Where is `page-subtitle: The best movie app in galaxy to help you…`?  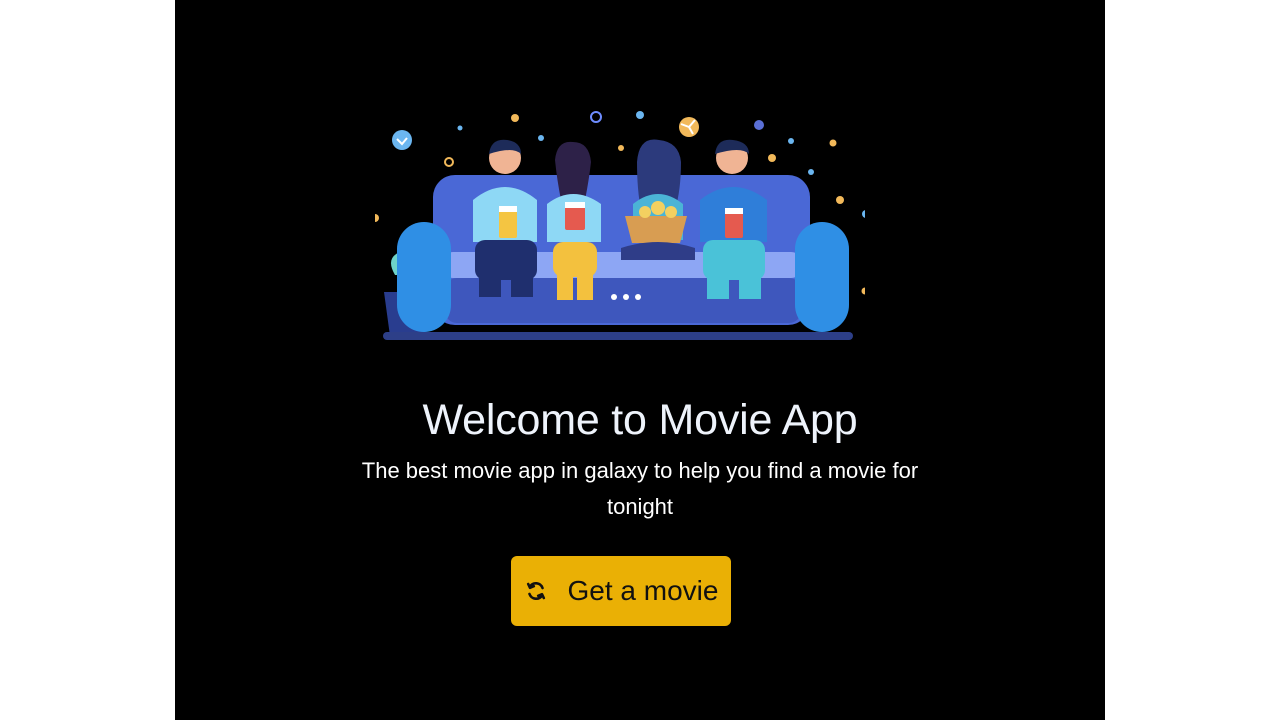
page-subtitle: The best movie app in galaxy to help you… is located at coordinates (640, 488).